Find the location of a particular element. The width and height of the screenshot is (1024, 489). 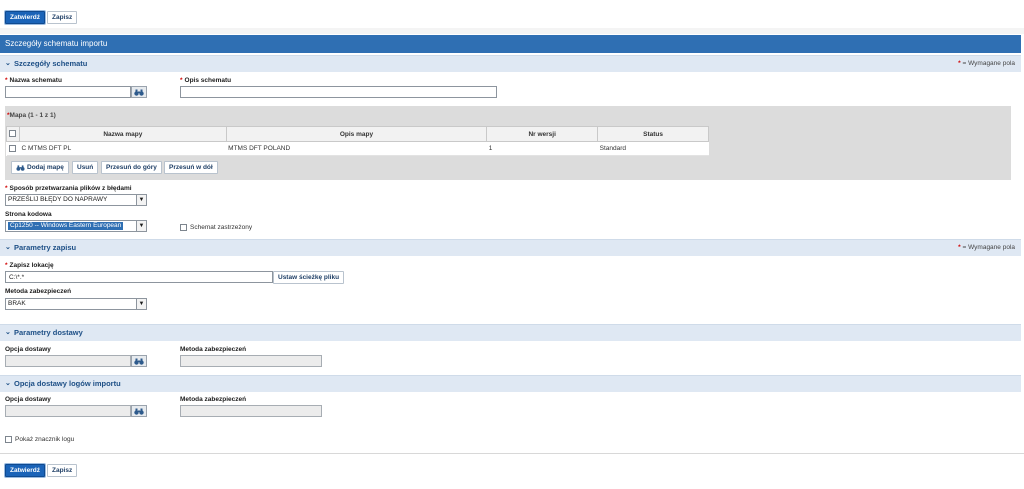

set-path-button: Ustaw ścieżkę pliku is located at coordinates (309, 277).